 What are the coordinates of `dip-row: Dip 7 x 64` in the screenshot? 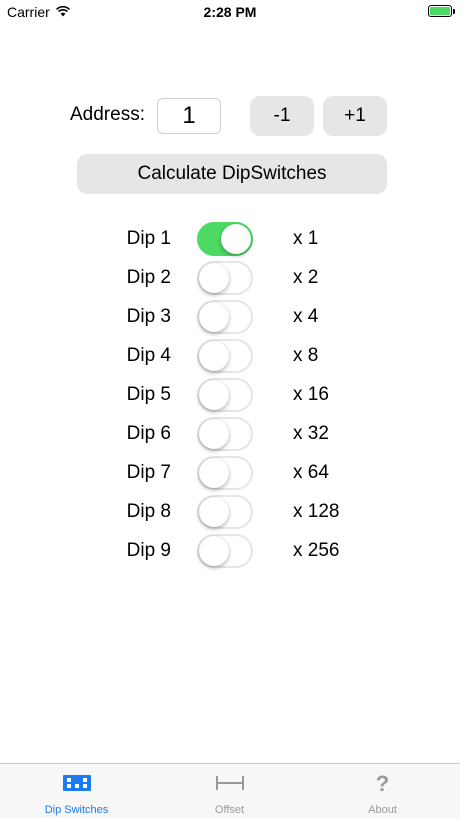 It's located at (230, 473).